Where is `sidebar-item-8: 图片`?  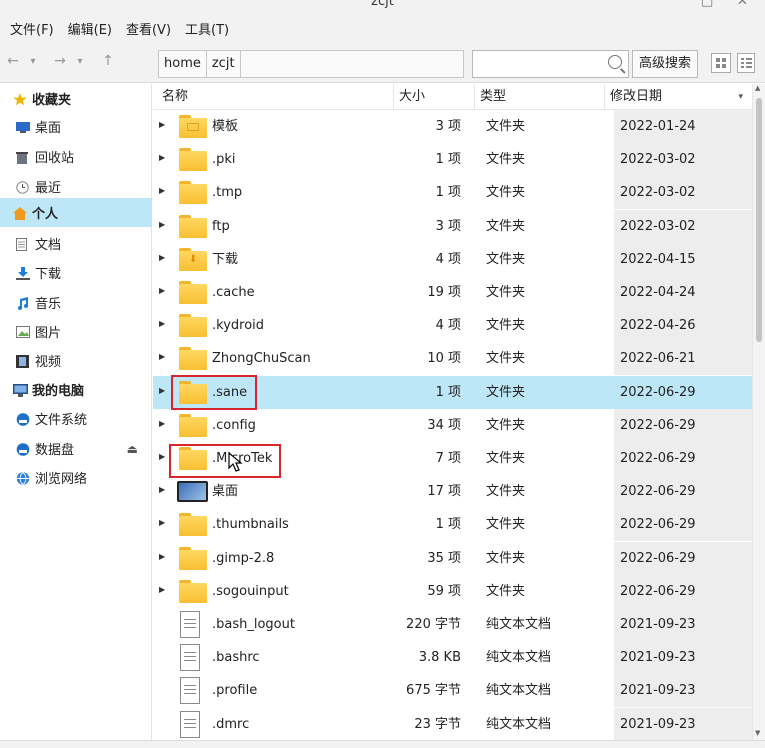 sidebar-item-8: 图片 is located at coordinates (76, 331).